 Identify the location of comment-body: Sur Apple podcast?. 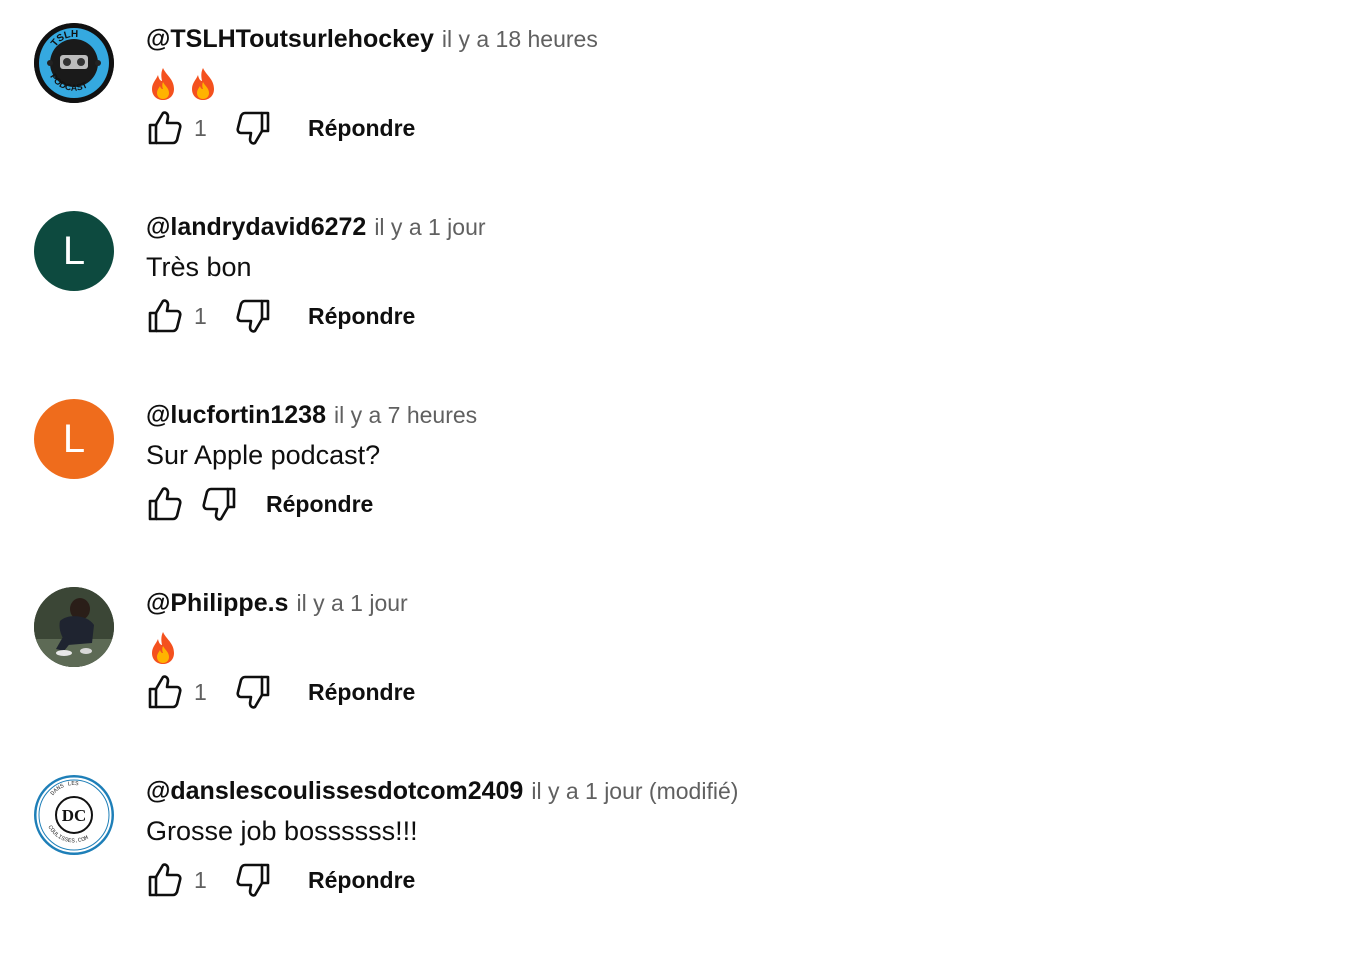
(263, 455).